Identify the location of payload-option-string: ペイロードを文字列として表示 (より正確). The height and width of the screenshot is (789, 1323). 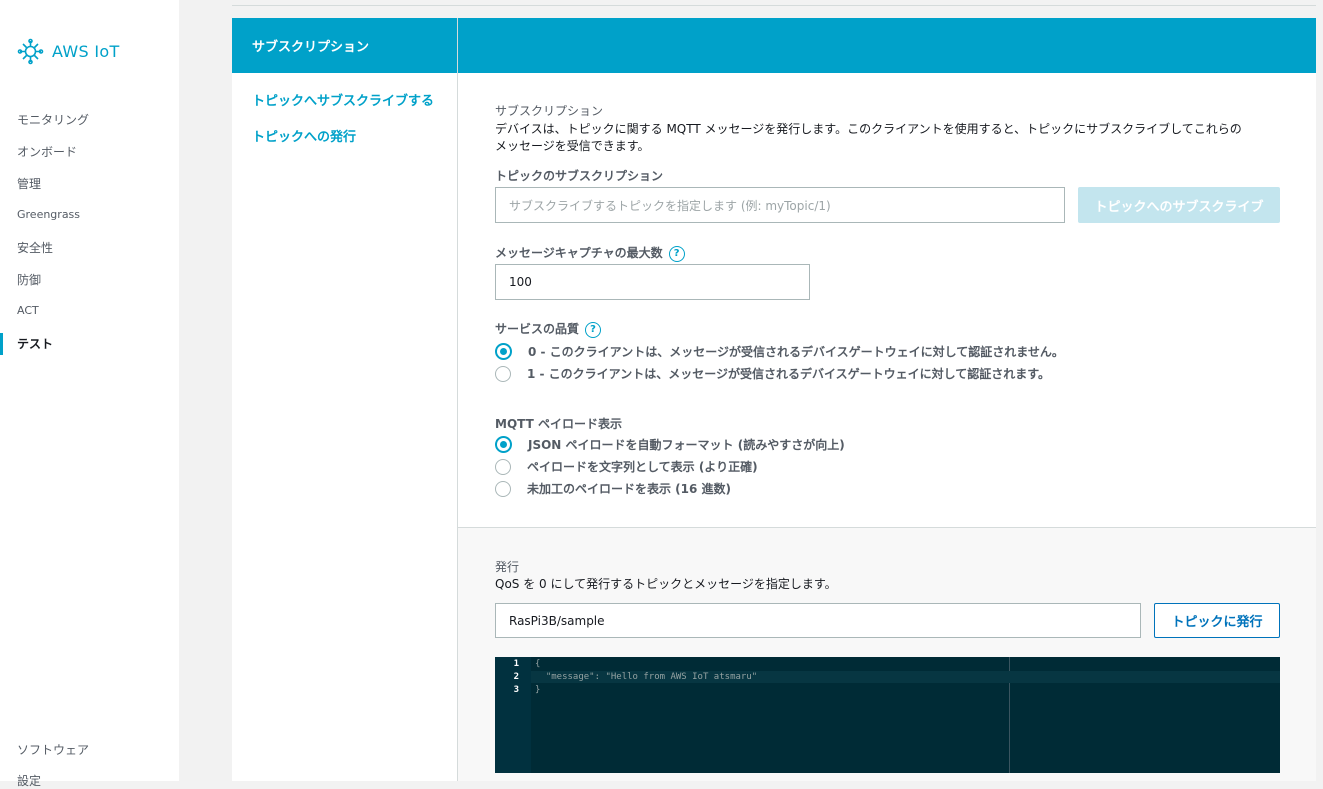
(626, 466).